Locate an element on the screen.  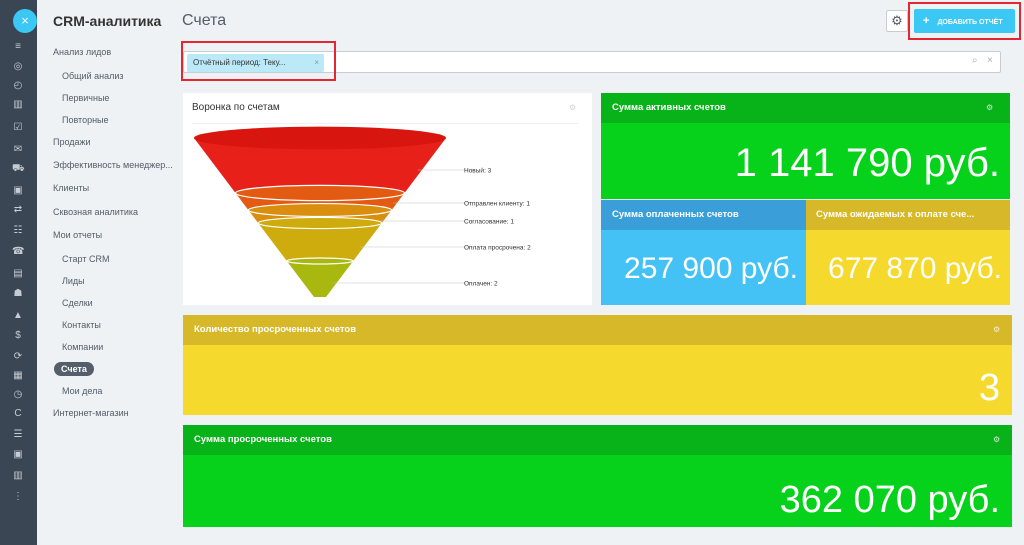
search-icon: ⌕ is located at coordinates (975, 60).